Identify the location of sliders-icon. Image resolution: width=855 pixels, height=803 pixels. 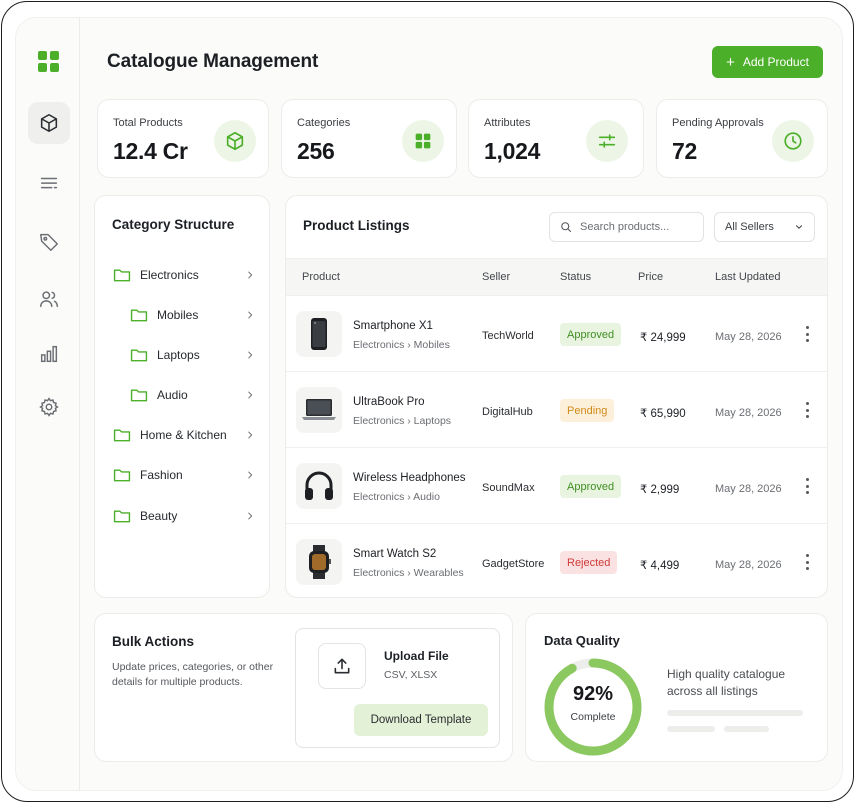
(607, 141).